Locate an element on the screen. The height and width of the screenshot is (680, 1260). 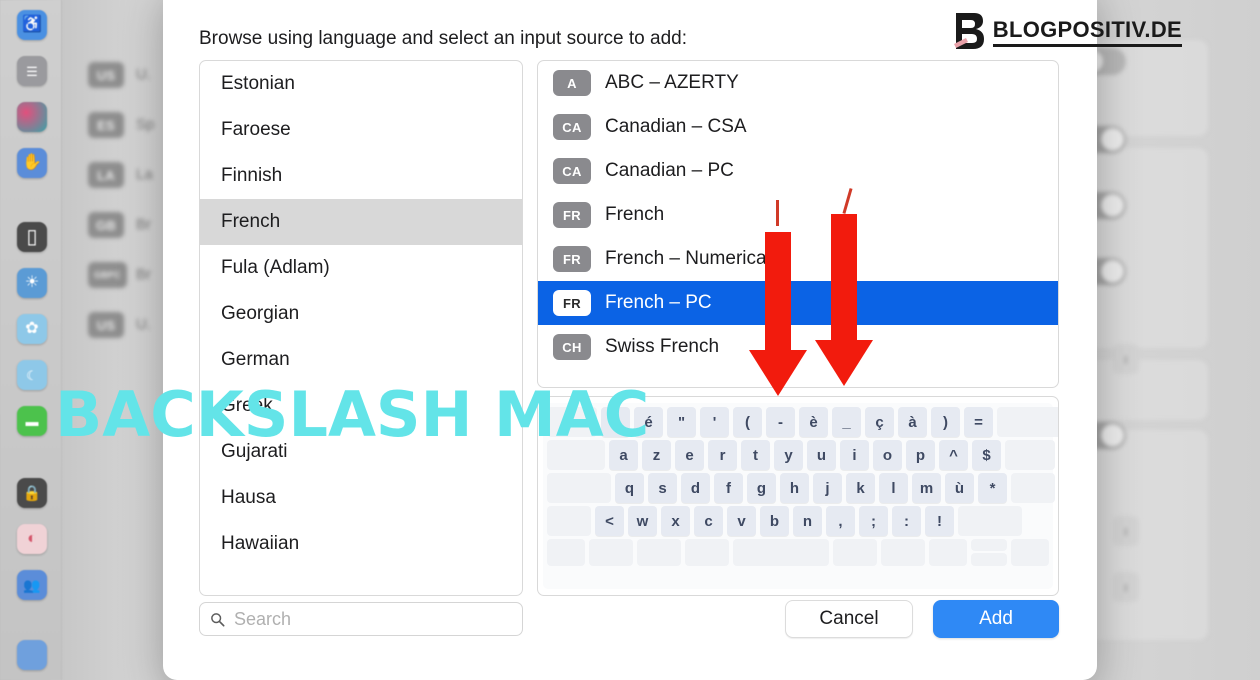
keyboard-key: f is located at coordinates (728, 488).